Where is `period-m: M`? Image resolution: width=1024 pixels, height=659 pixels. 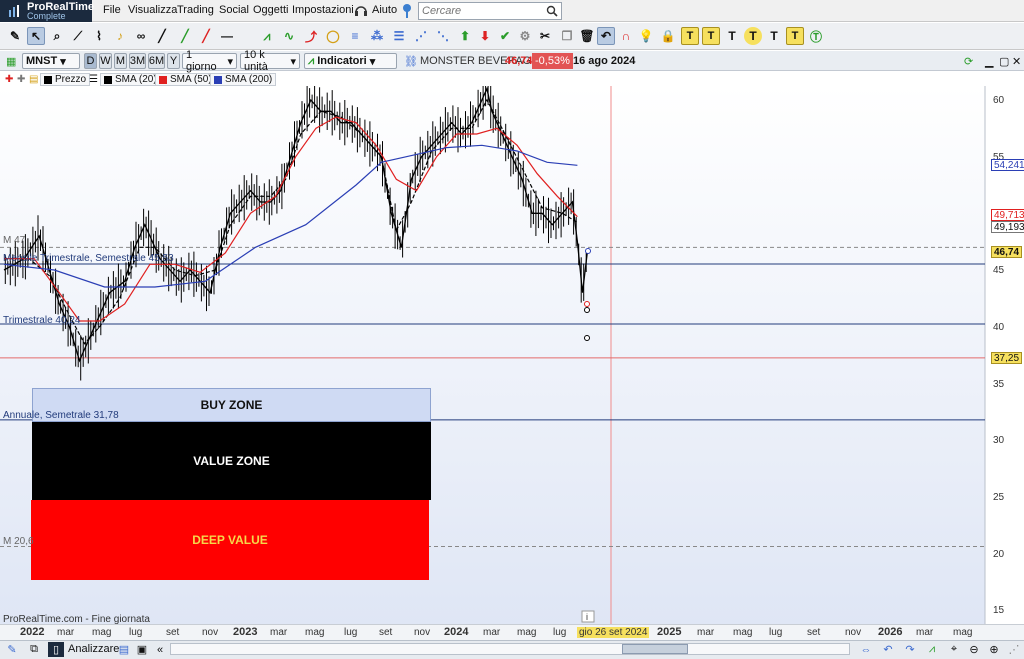 period-m: M is located at coordinates (120, 61).